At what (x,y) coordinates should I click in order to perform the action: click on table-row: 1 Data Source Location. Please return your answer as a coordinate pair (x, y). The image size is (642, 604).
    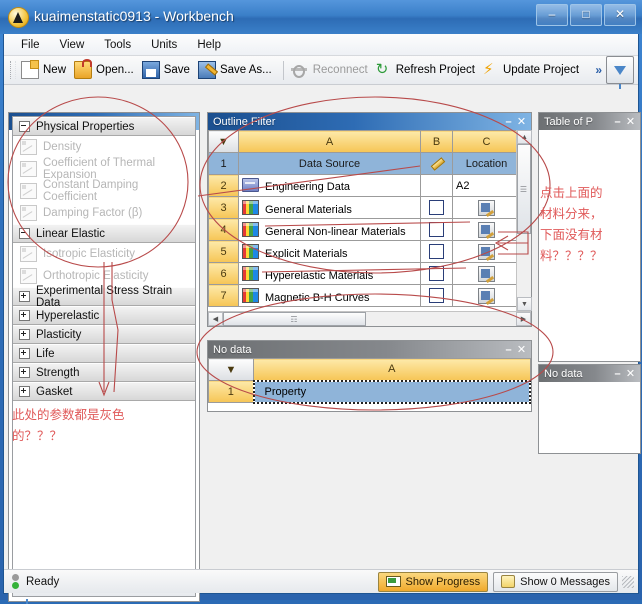
    Looking at the image, I should click on (369, 163).